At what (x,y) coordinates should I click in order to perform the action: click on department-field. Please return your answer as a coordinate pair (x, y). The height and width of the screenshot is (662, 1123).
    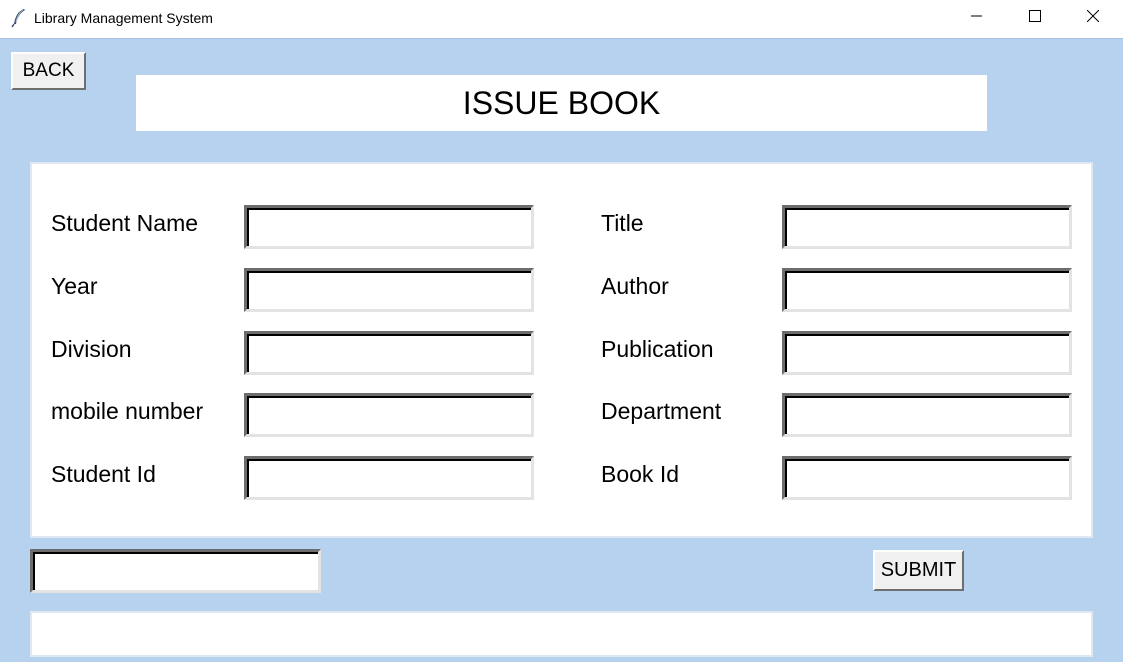
    Looking at the image, I should click on (927, 415).